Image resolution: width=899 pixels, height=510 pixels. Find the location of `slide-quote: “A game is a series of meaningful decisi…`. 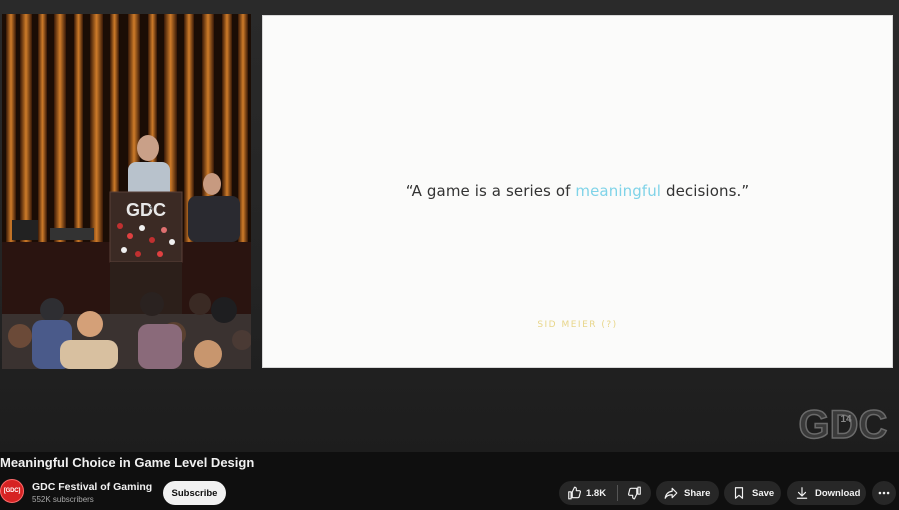

slide-quote: “A game is a series of meaningful decisi… is located at coordinates (577, 191).